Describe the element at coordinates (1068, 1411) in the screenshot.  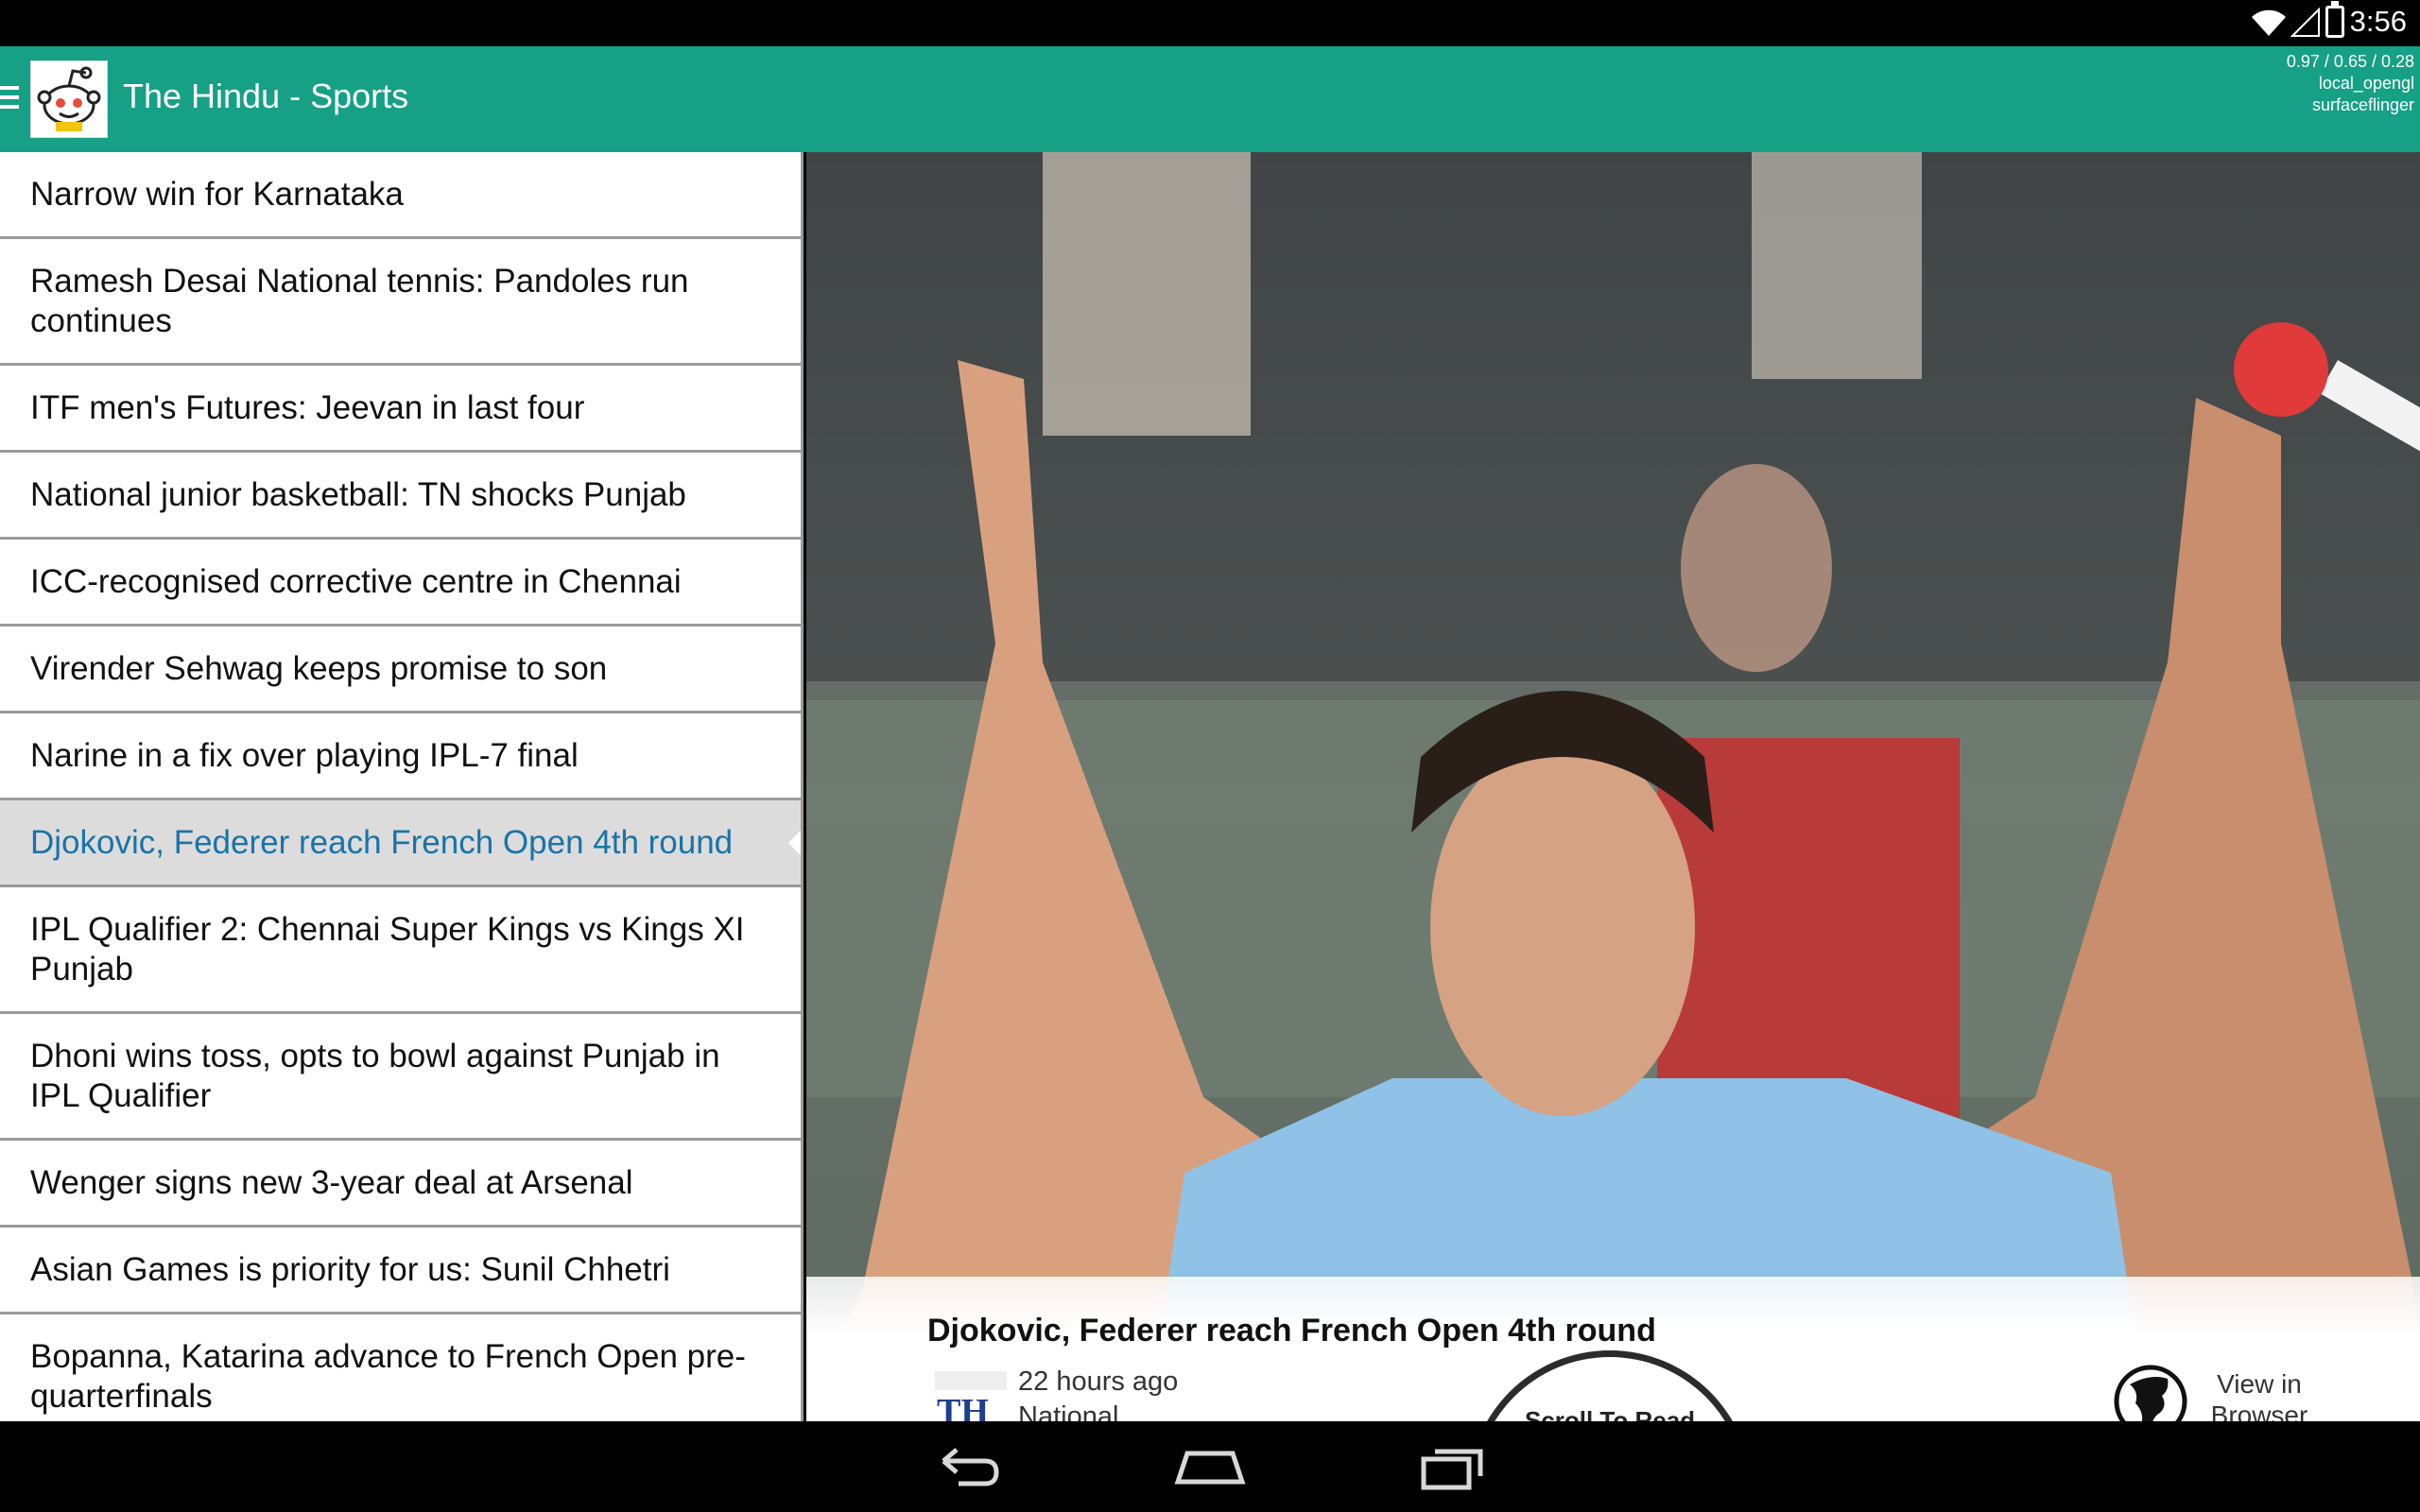
I see `category-label: National` at that location.